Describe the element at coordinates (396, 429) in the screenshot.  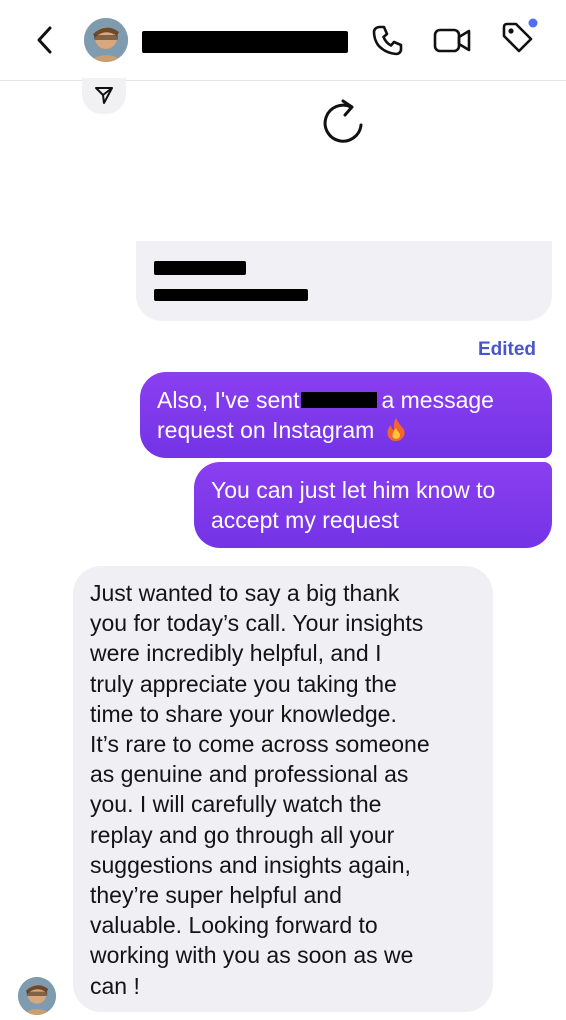
I see `fire-emoji-icon` at that location.